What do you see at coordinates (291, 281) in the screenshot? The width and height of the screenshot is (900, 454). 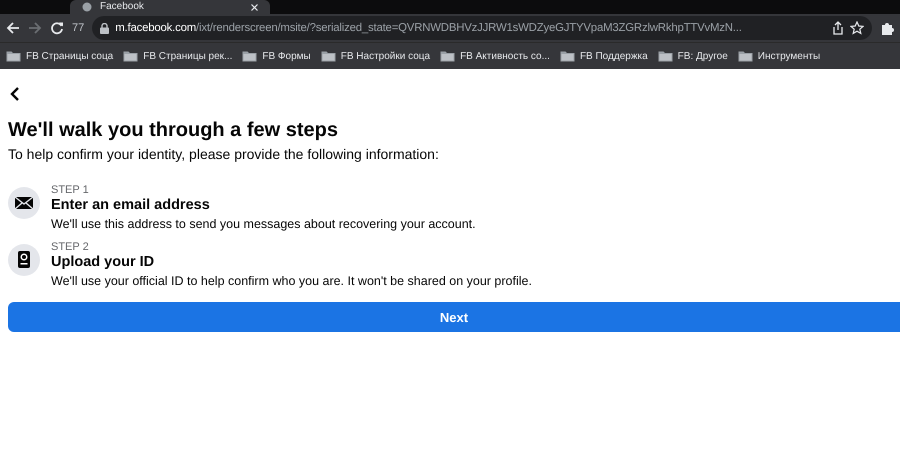 I see `step-description: We'll use your official ID to help confirm who you are. It won't be shared on your profile.` at bounding box center [291, 281].